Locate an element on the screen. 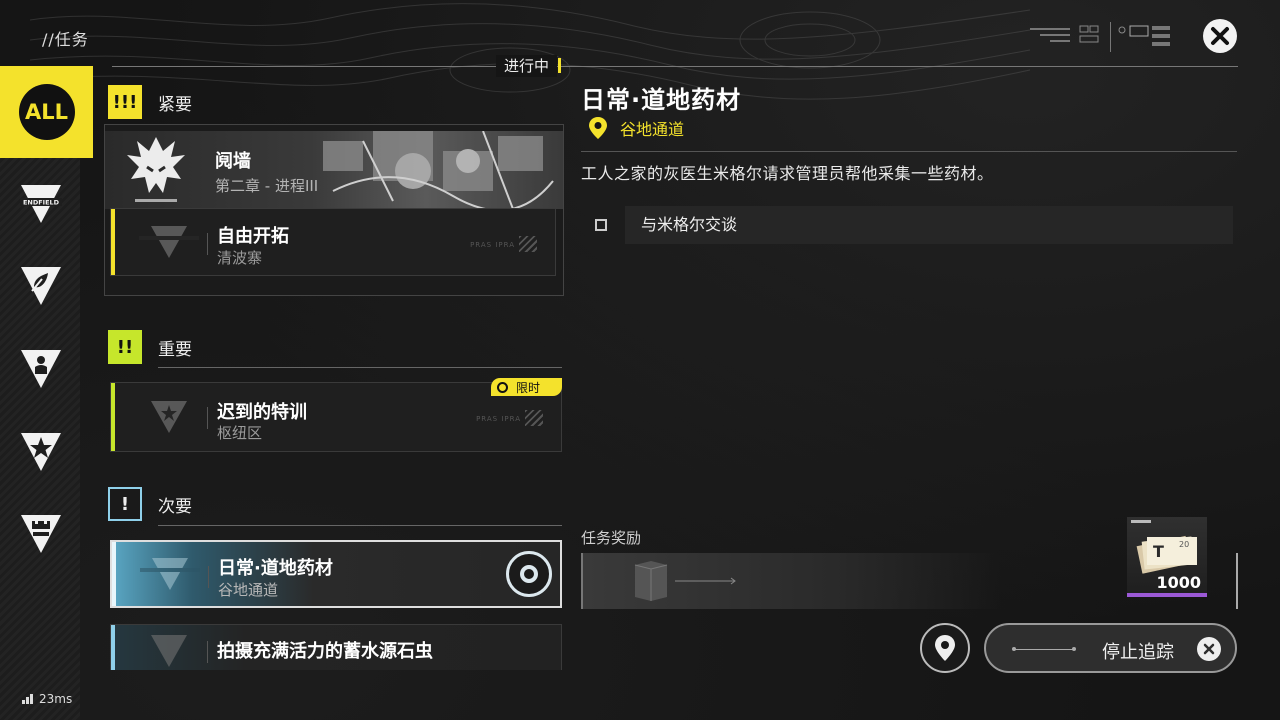  quest-location: 谷地通道 is located at coordinates (248, 590).